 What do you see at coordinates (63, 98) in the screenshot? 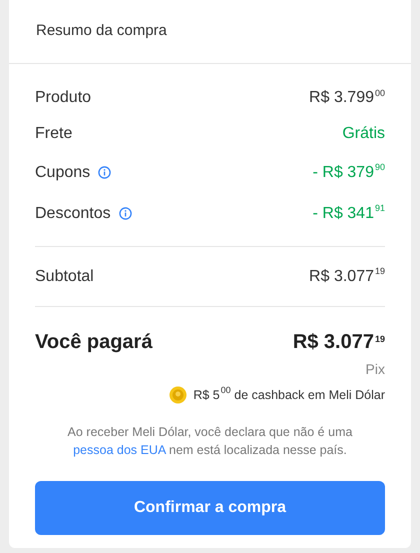
I see `row-label: Produto` at bounding box center [63, 98].